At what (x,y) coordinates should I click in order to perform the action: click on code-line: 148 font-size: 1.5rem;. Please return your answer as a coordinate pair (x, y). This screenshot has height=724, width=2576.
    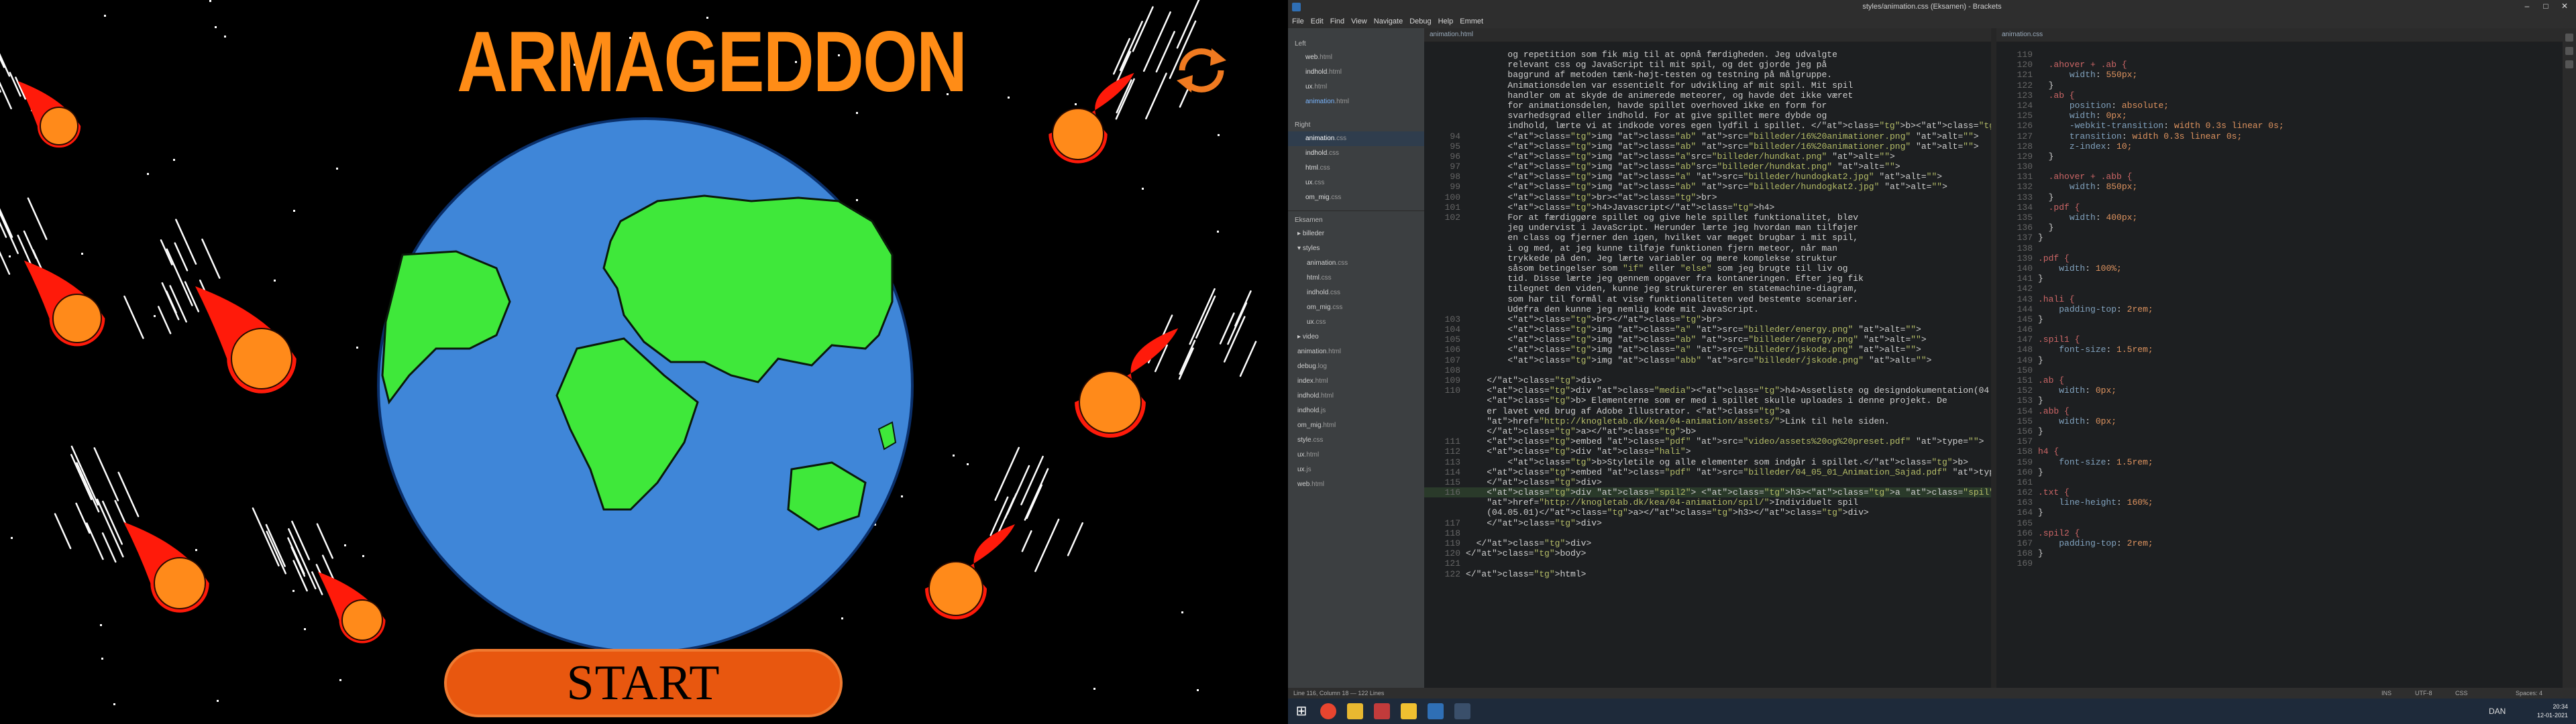
    Looking at the image, I should click on (2279, 350).